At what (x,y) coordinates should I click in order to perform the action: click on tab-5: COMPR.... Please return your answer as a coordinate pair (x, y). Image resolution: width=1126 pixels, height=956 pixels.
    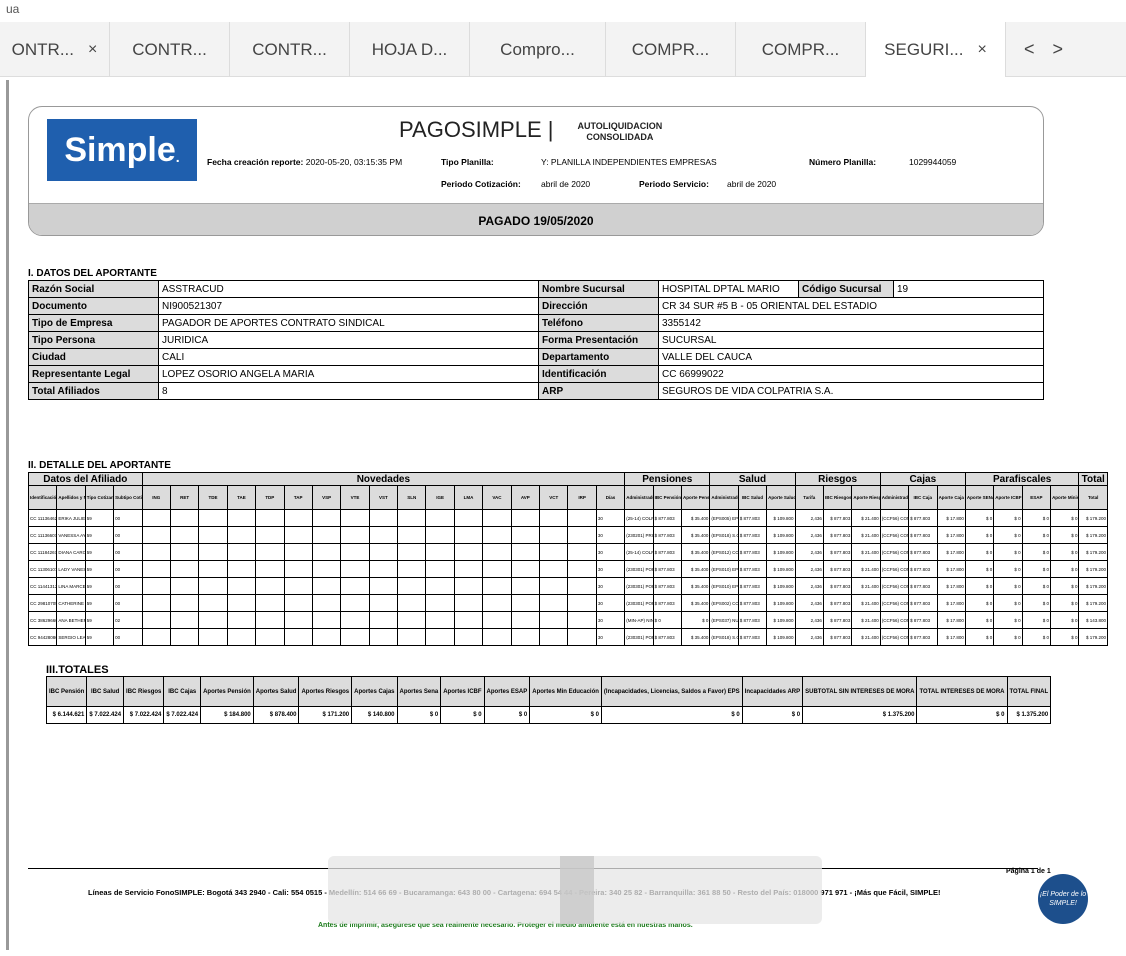
    Looking at the image, I should click on (671, 49).